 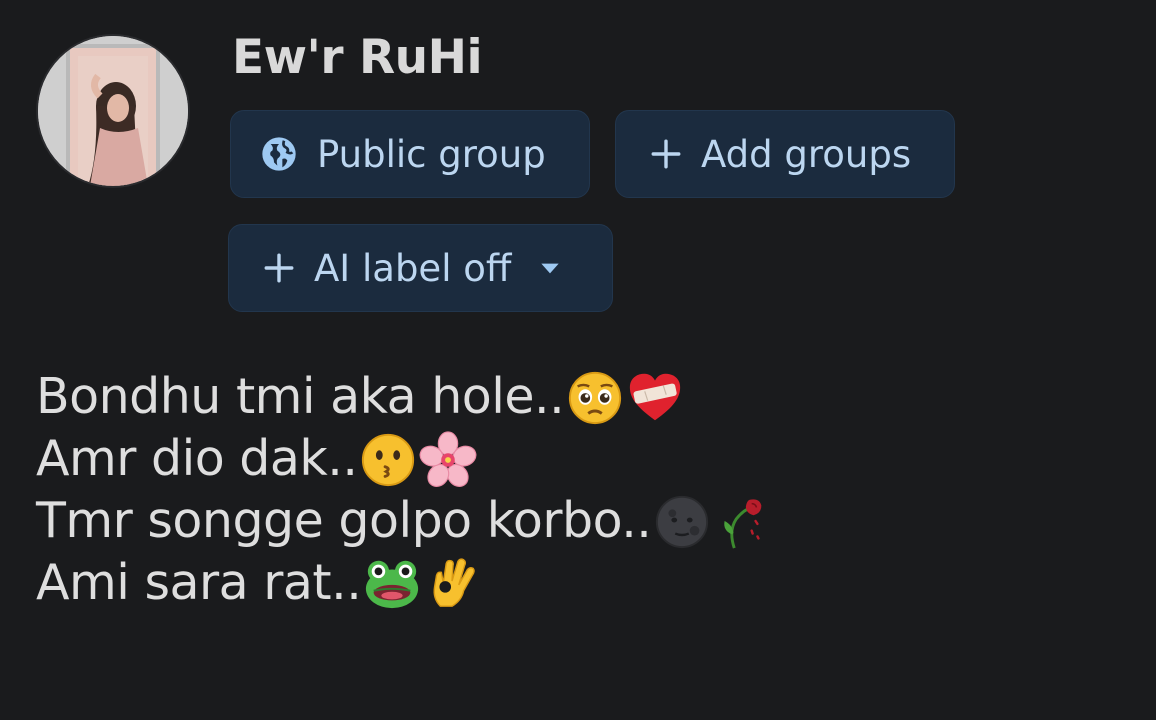 I want to click on add-groups-button: Add groups, so click(x=785, y=154).